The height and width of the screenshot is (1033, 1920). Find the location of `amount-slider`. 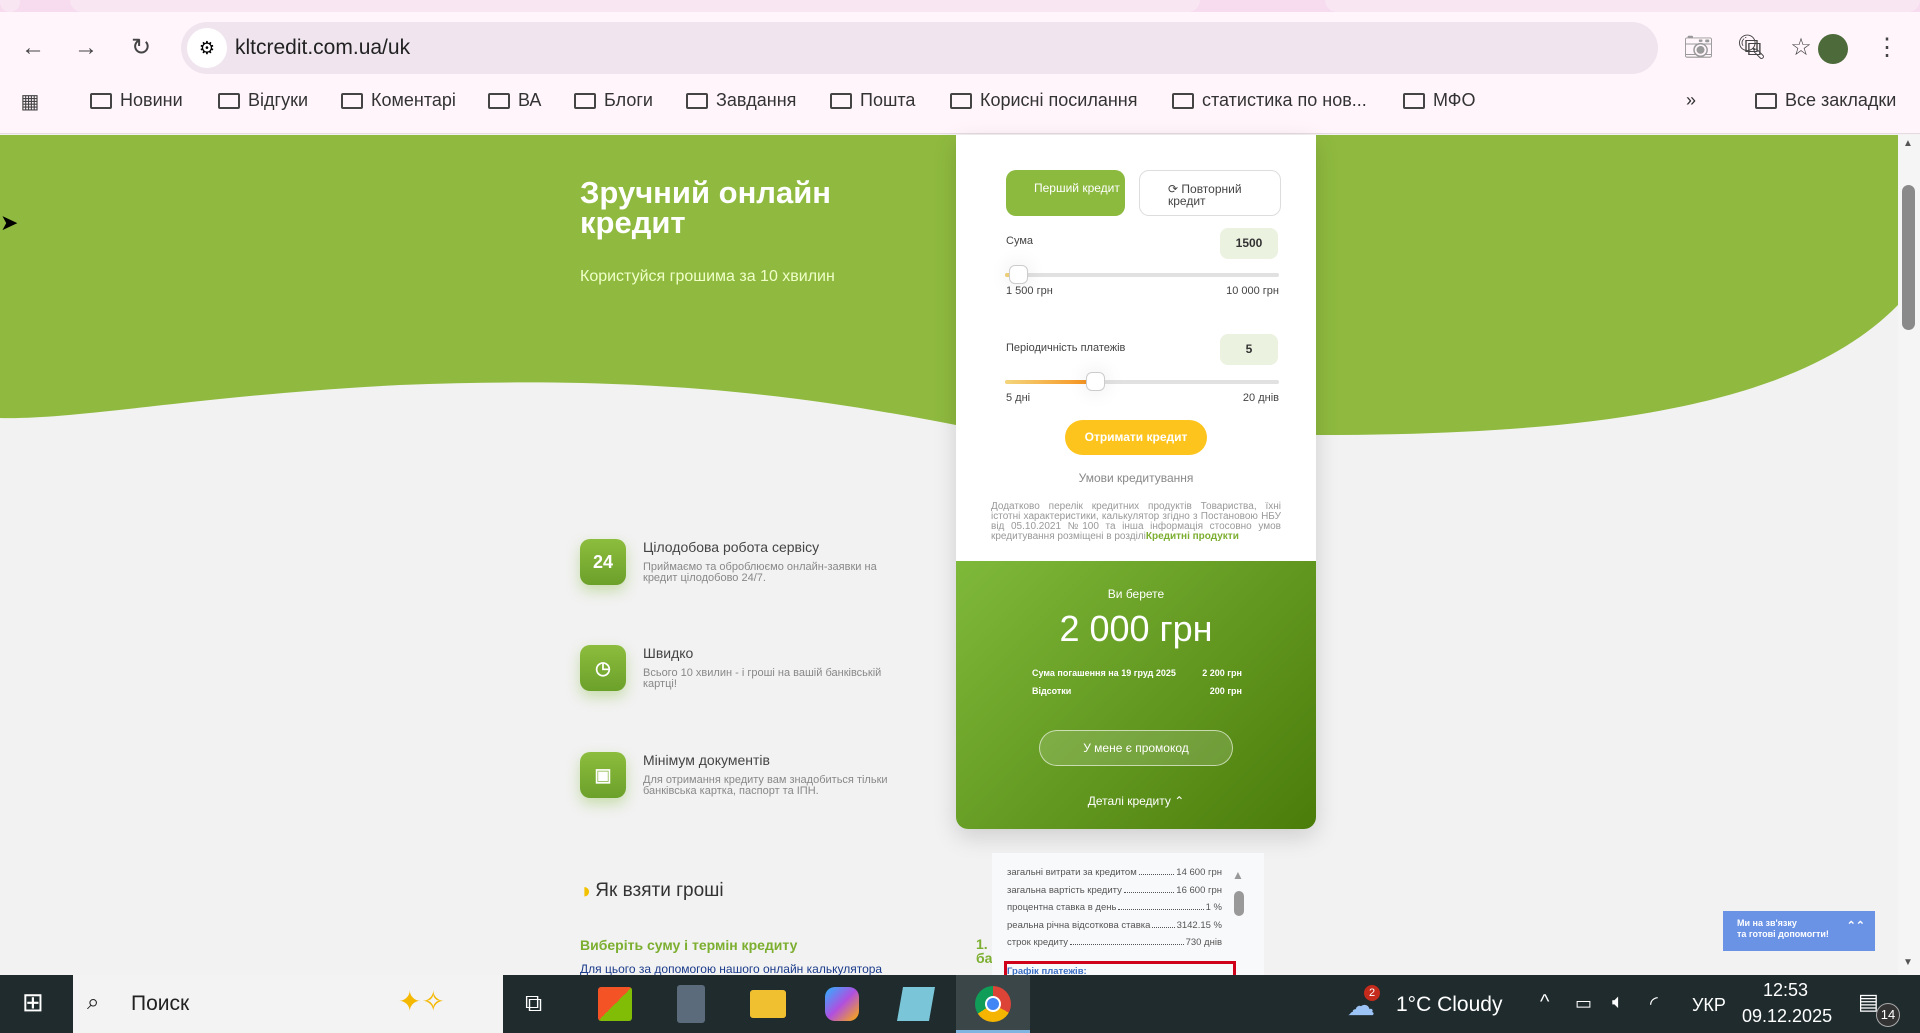

amount-slider is located at coordinates (1142, 274).